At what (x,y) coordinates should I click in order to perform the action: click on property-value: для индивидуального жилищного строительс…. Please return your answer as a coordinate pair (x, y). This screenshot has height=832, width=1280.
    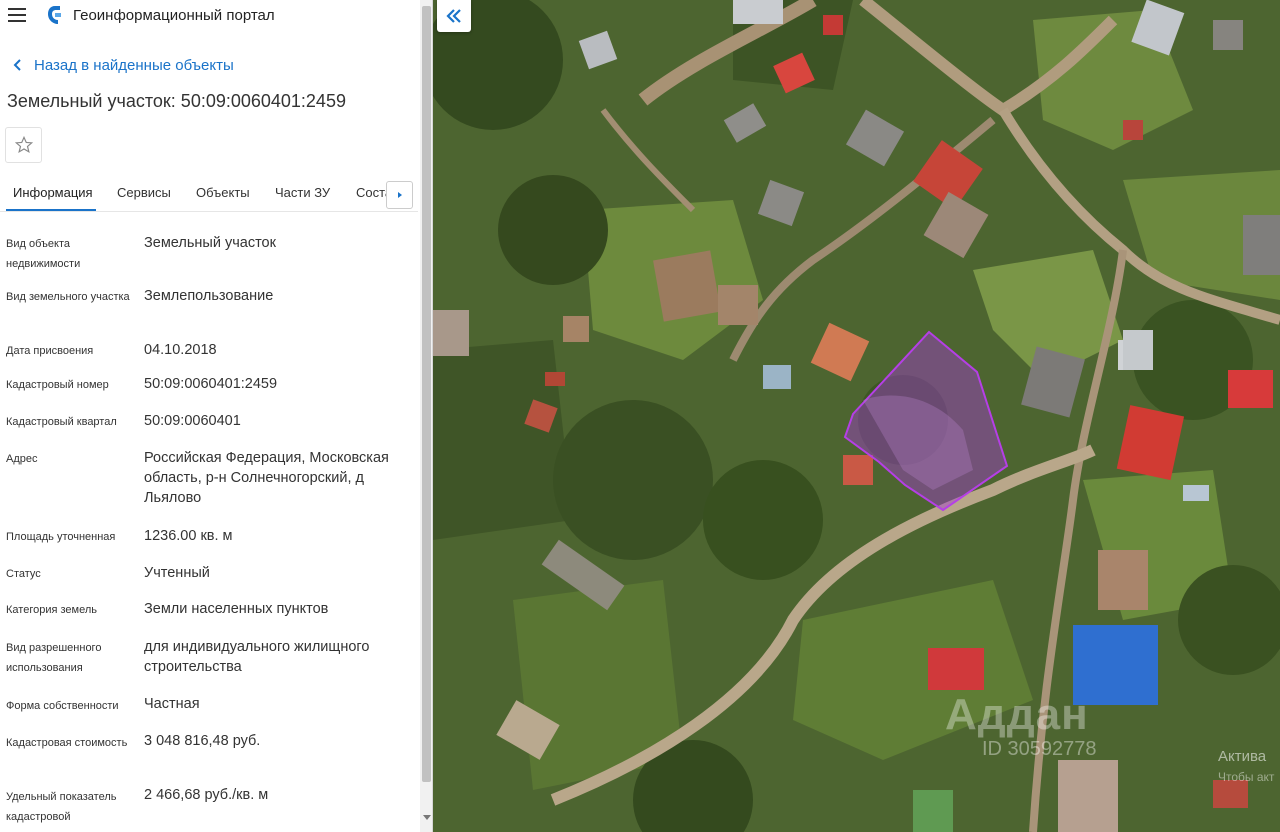
    Looking at the image, I should click on (257, 657).